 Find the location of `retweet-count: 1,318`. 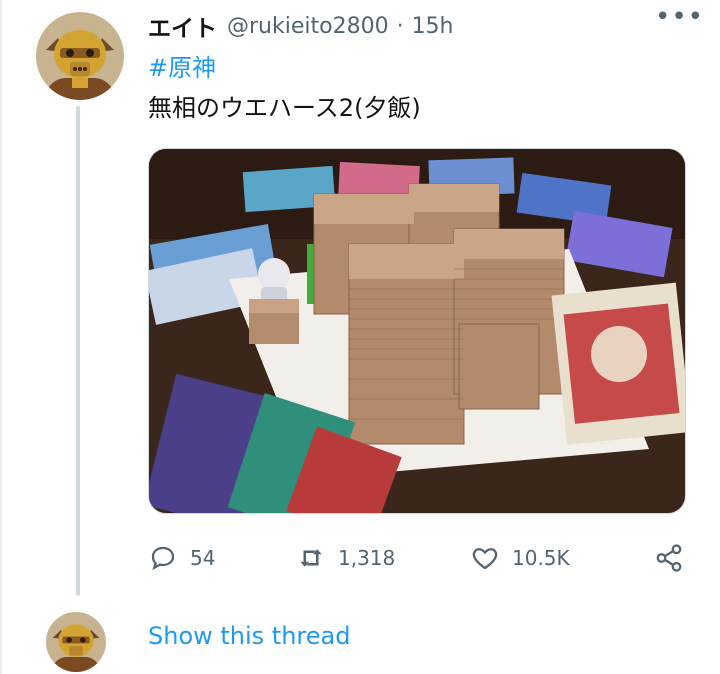

retweet-count: 1,318 is located at coordinates (367, 558).